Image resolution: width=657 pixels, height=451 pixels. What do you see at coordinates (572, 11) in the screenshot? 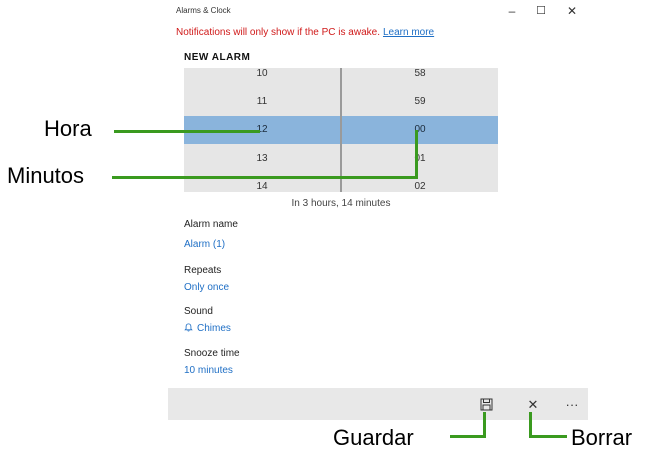
I see `close-window-button: ✕` at bounding box center [572, 11].